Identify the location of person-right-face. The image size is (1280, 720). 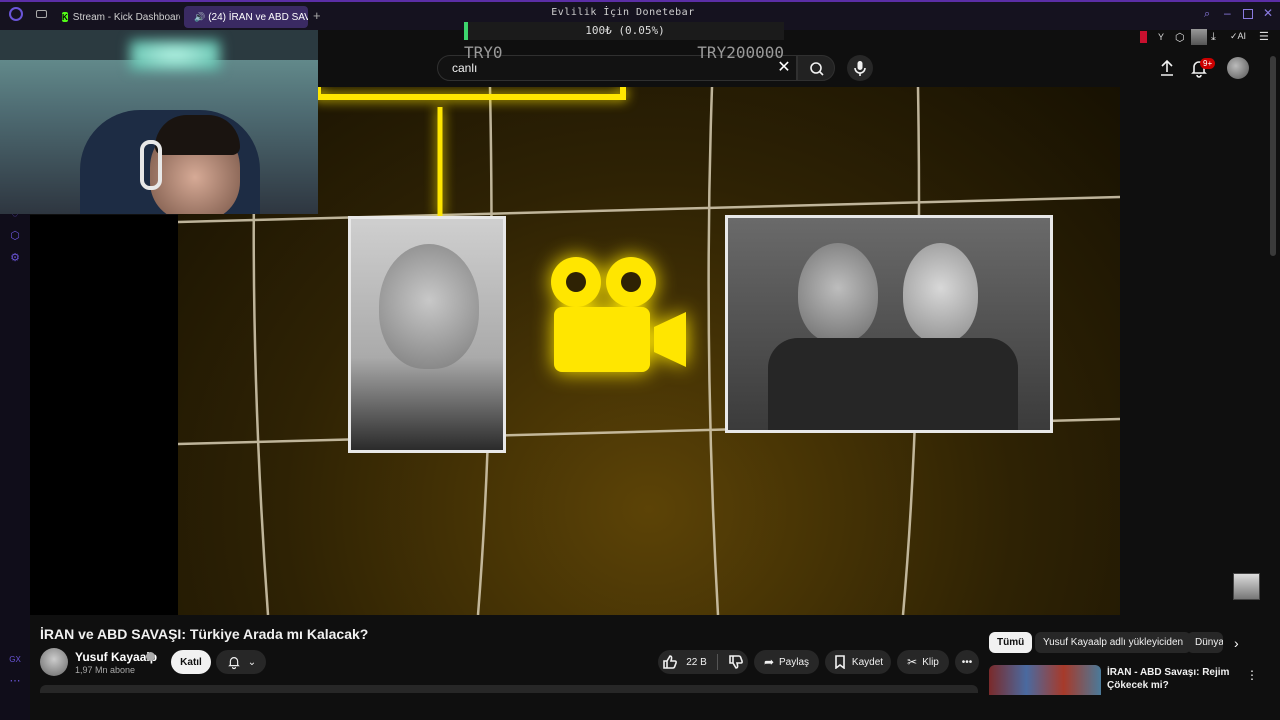
(940, 293).